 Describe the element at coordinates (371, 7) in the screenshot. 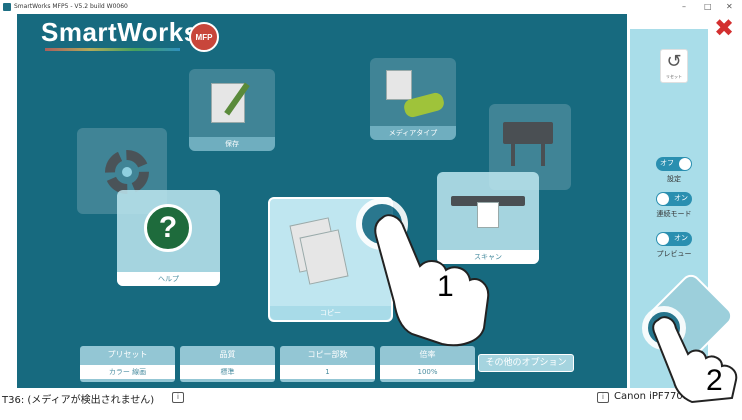

I see `title-bar: SmartWorks MFP5 - V5.2 build W0060 – □ ✕` at that location.